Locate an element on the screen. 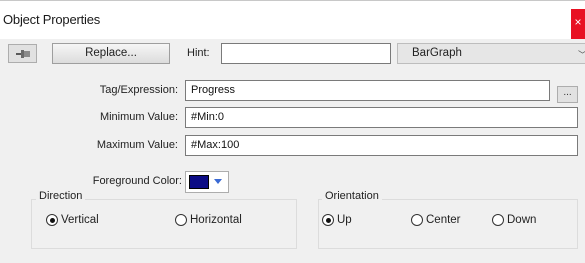  foreground-color-picker is located at coordinates (207, 182).